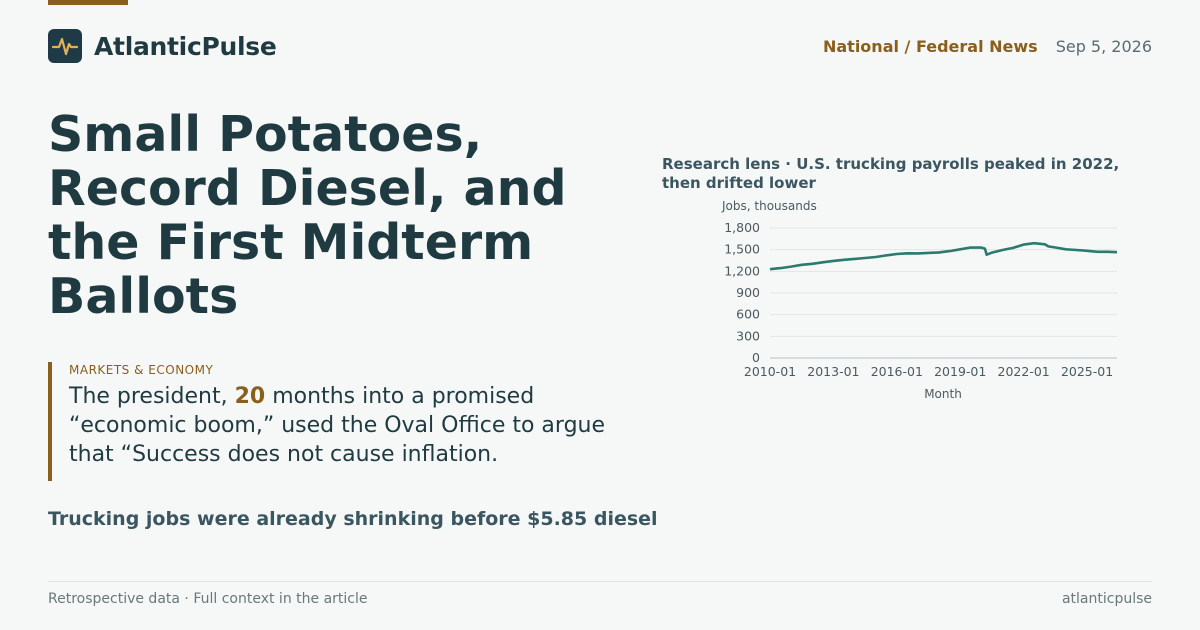 This screenshot has width=1200, height=630. What do you see at coordinates (1107, 599) in the screenshot?
I see `footer-site: atlanticpulse` at bounding box center [1107, 599].